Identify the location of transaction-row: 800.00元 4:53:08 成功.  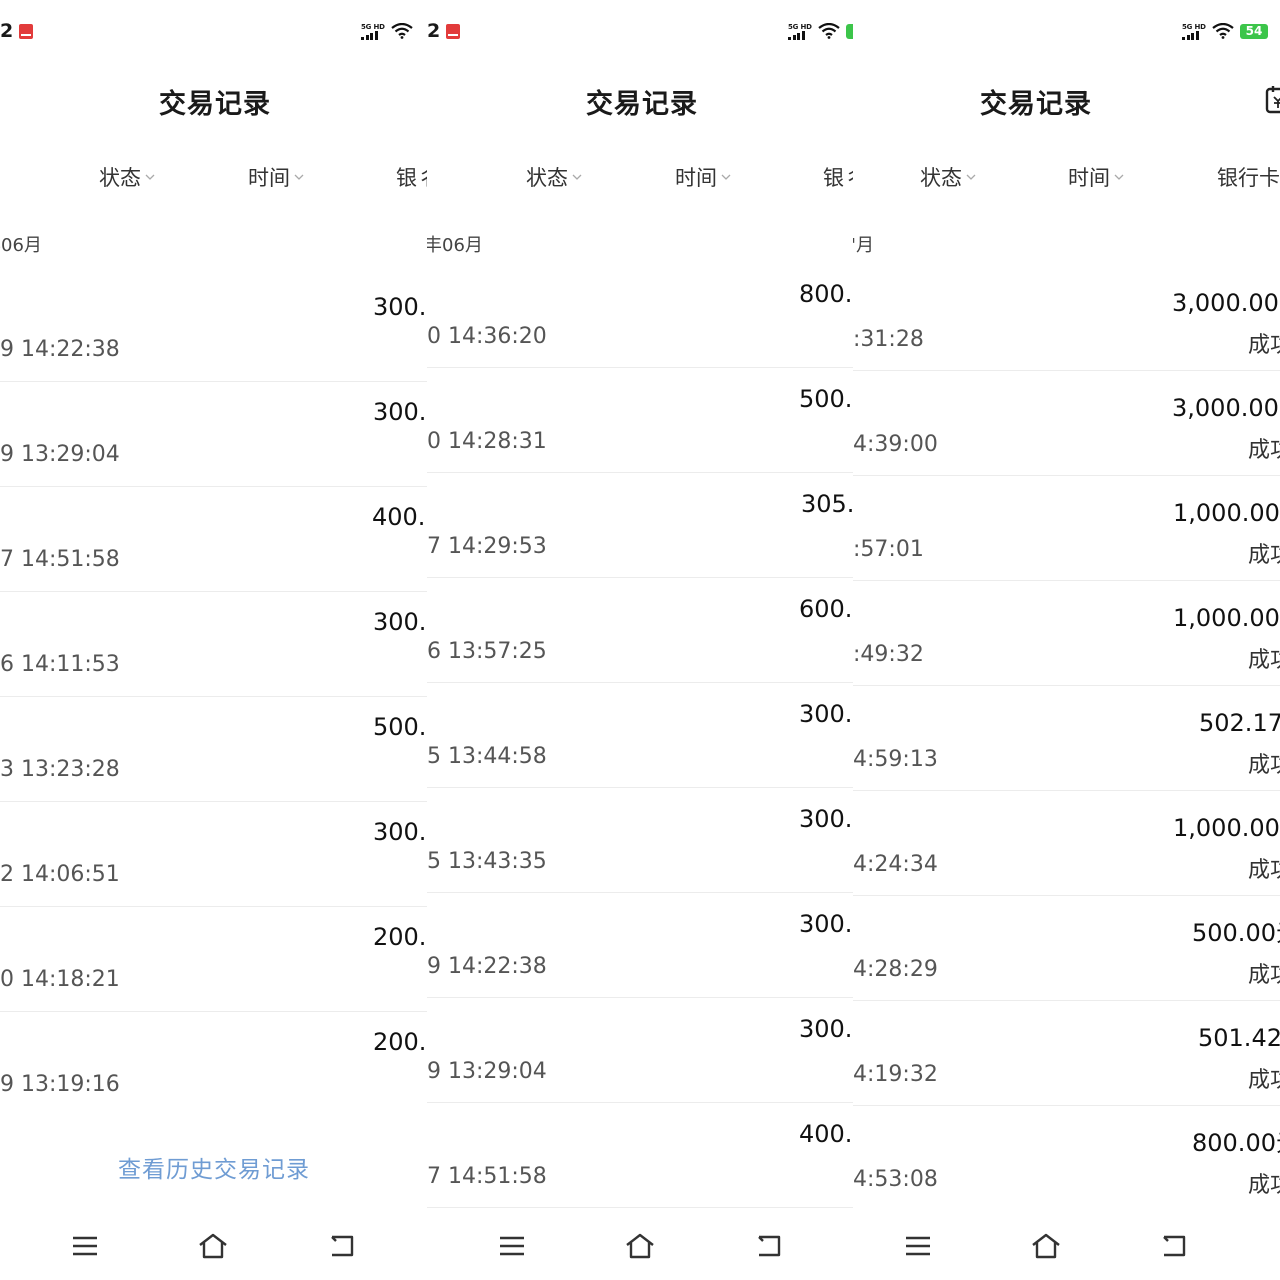
(1066, 1158).